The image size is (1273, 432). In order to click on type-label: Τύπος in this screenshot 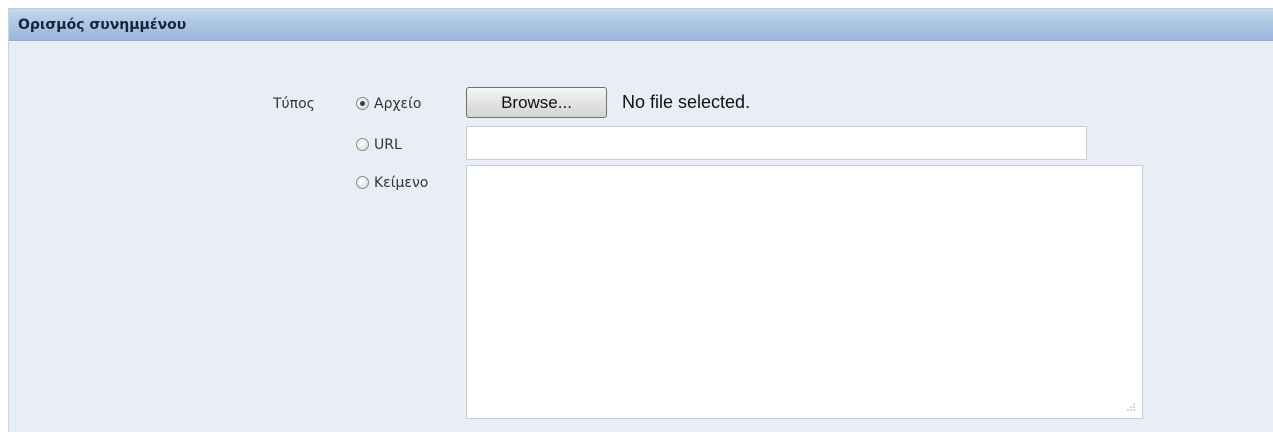, I will do `click(294, 104)`.